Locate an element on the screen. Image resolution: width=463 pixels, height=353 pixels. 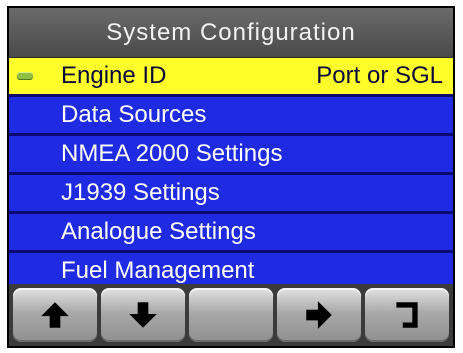
back-icon is located at coordinates (407, 315).